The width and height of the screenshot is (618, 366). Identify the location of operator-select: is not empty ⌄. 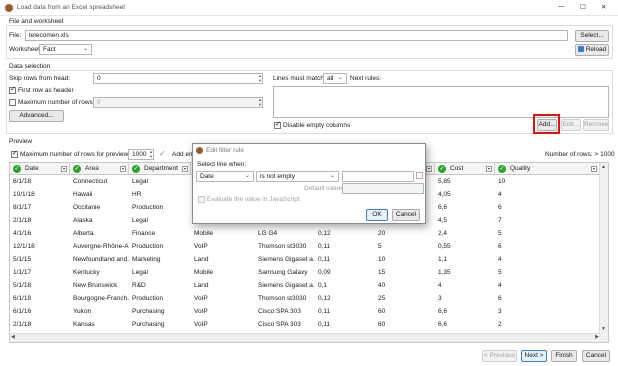
(297, 176).